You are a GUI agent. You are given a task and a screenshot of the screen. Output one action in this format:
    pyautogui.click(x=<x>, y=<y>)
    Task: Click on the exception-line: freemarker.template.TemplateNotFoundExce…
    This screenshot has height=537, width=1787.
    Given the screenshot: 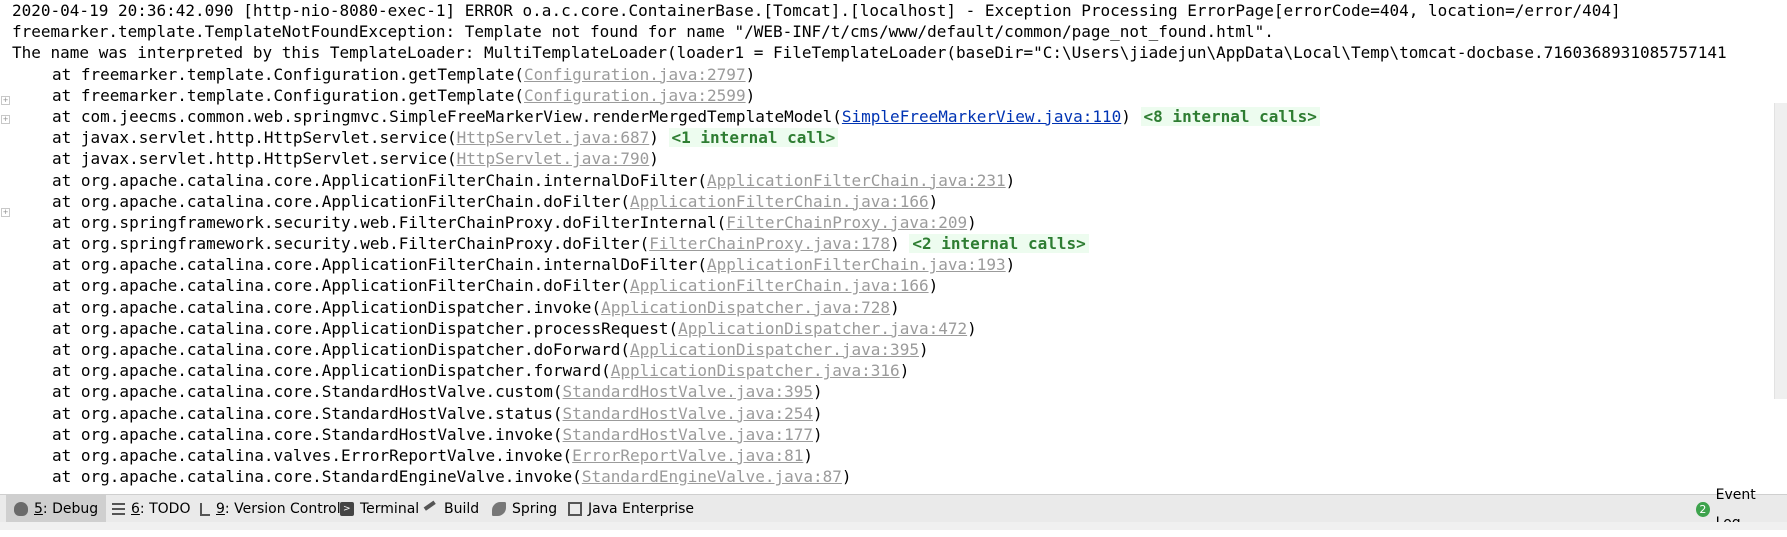 What is the action you would take?
    pyautogui.click(x=643, y=32)
    